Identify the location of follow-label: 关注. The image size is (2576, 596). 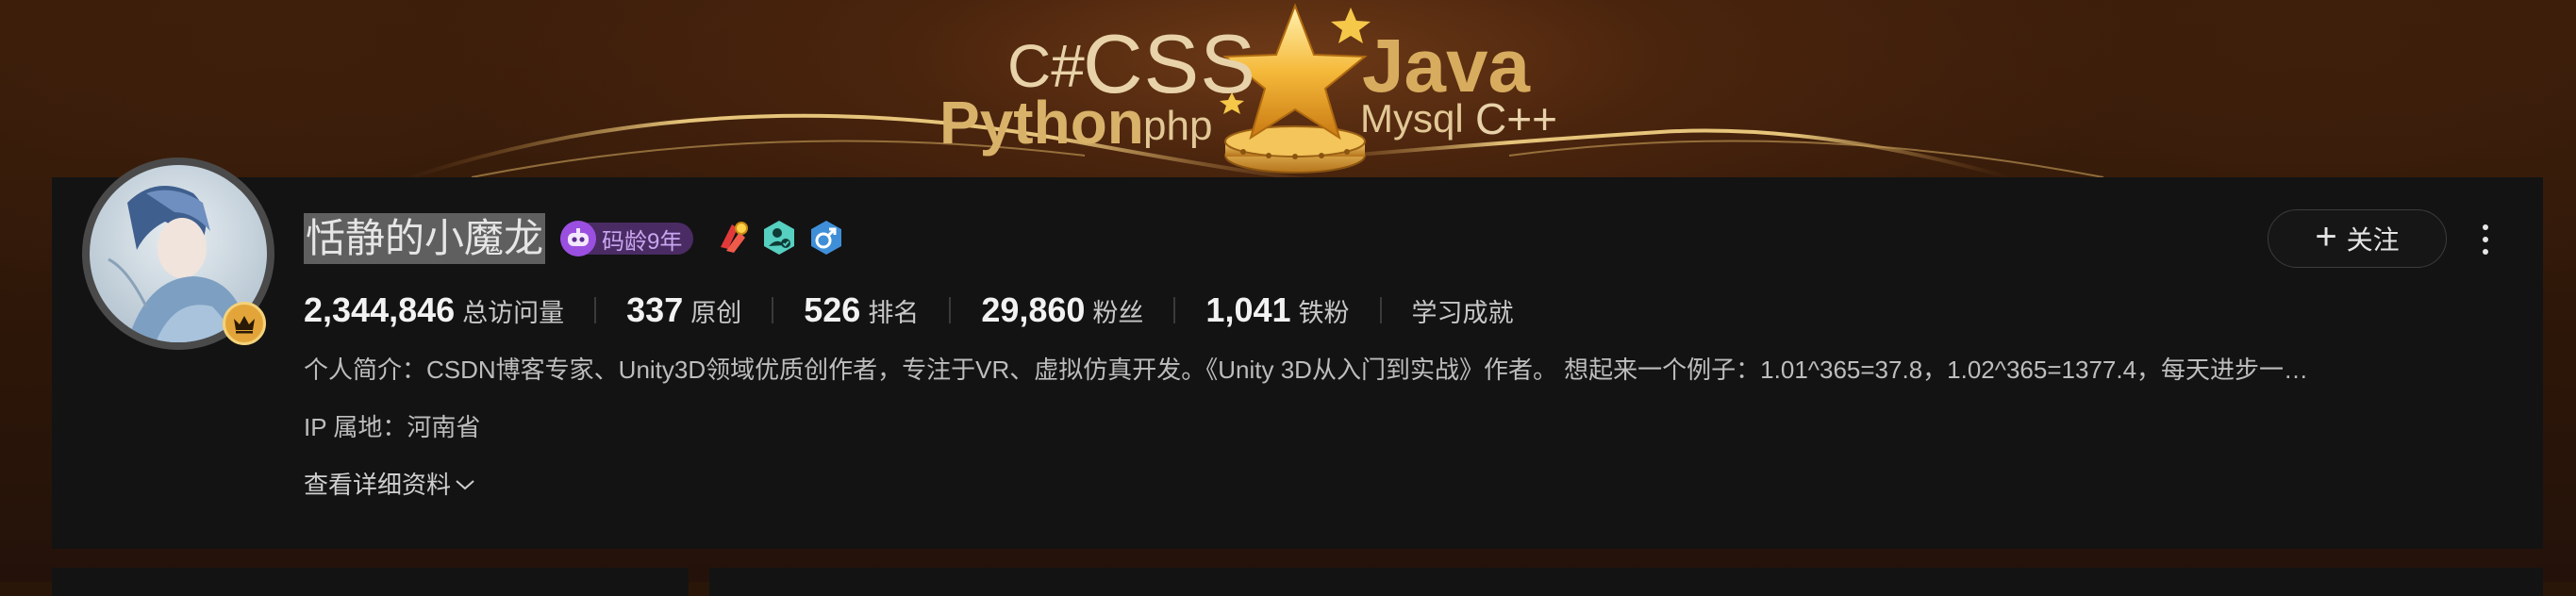
(2373, 240).